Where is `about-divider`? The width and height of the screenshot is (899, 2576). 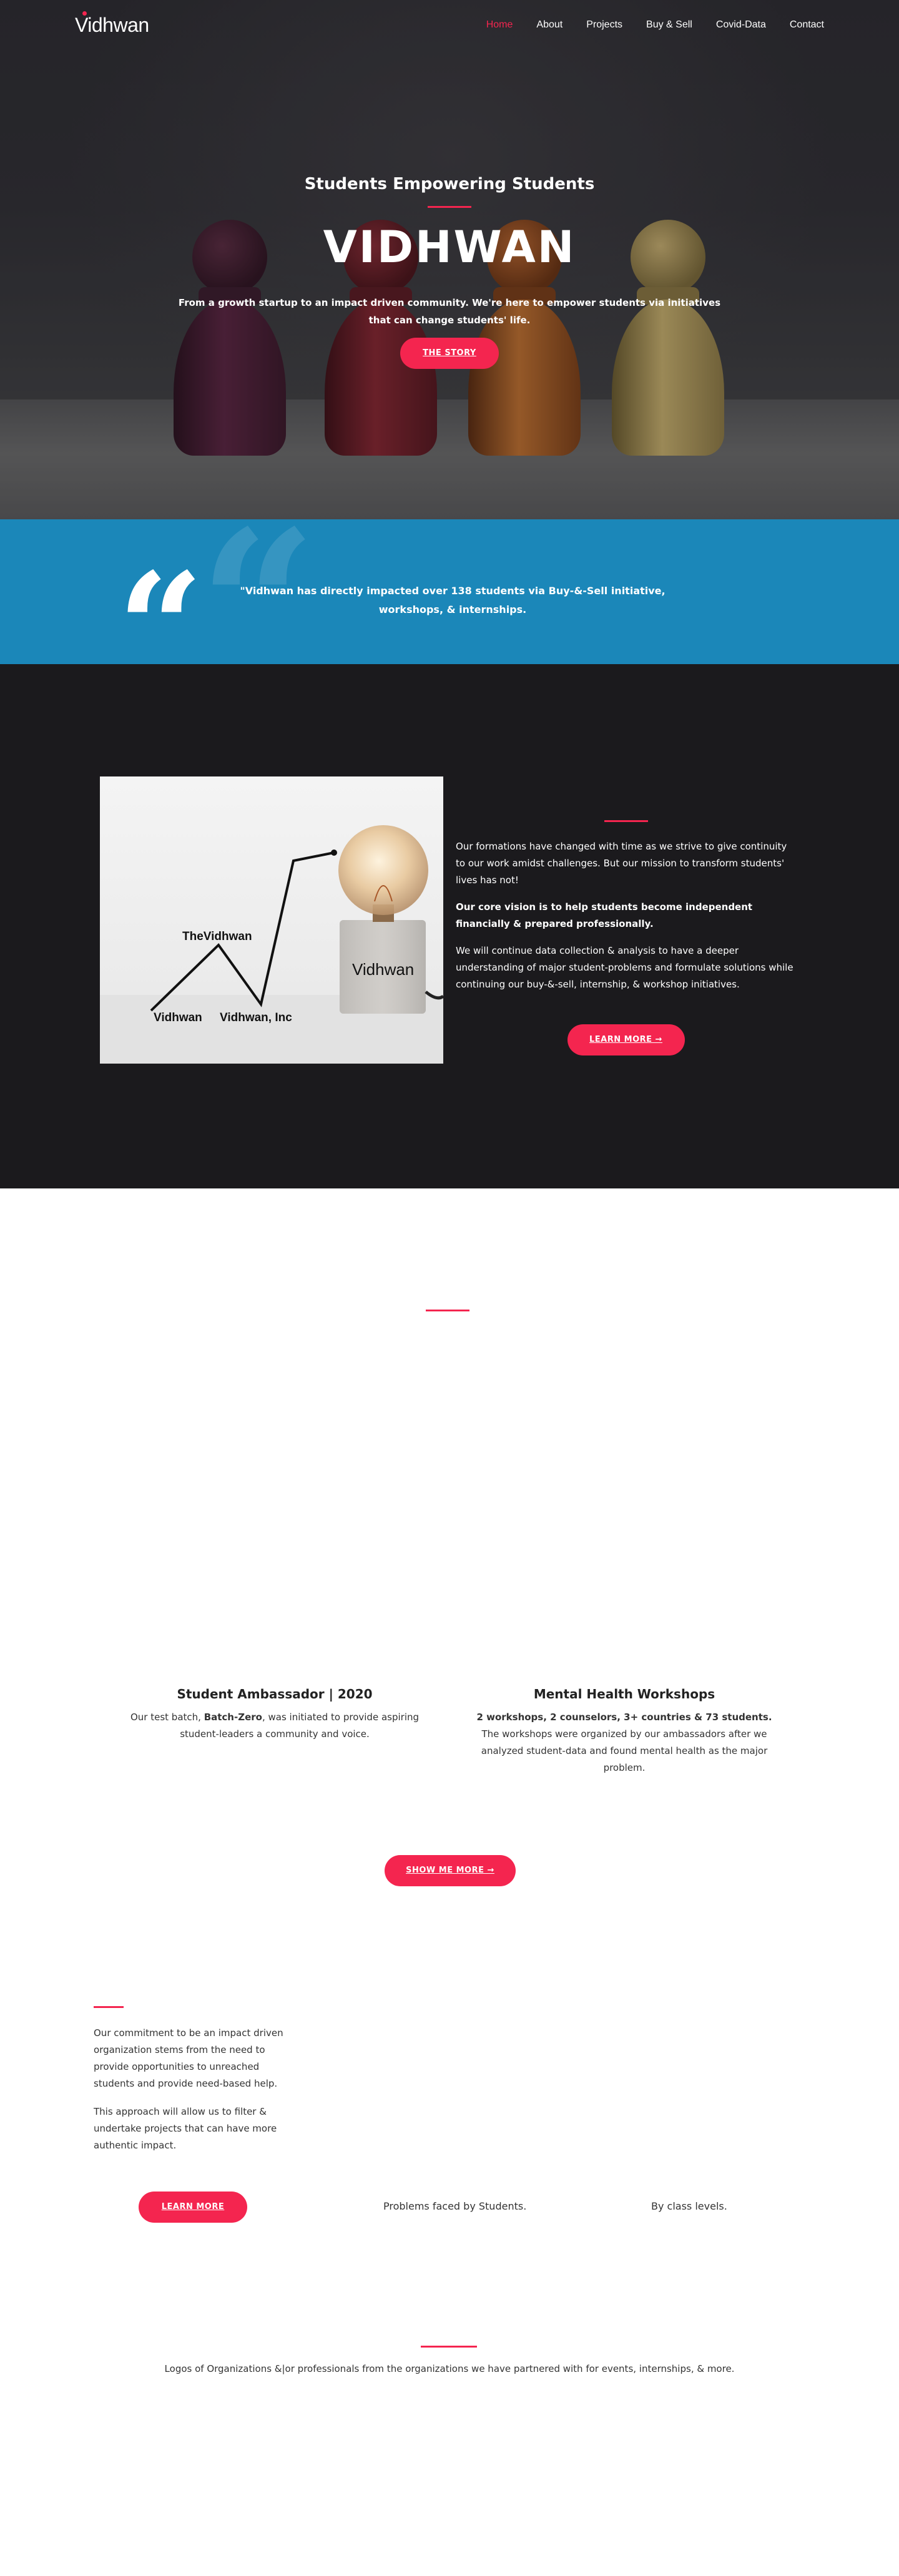 about-divider is located at coordinates (626, 821).